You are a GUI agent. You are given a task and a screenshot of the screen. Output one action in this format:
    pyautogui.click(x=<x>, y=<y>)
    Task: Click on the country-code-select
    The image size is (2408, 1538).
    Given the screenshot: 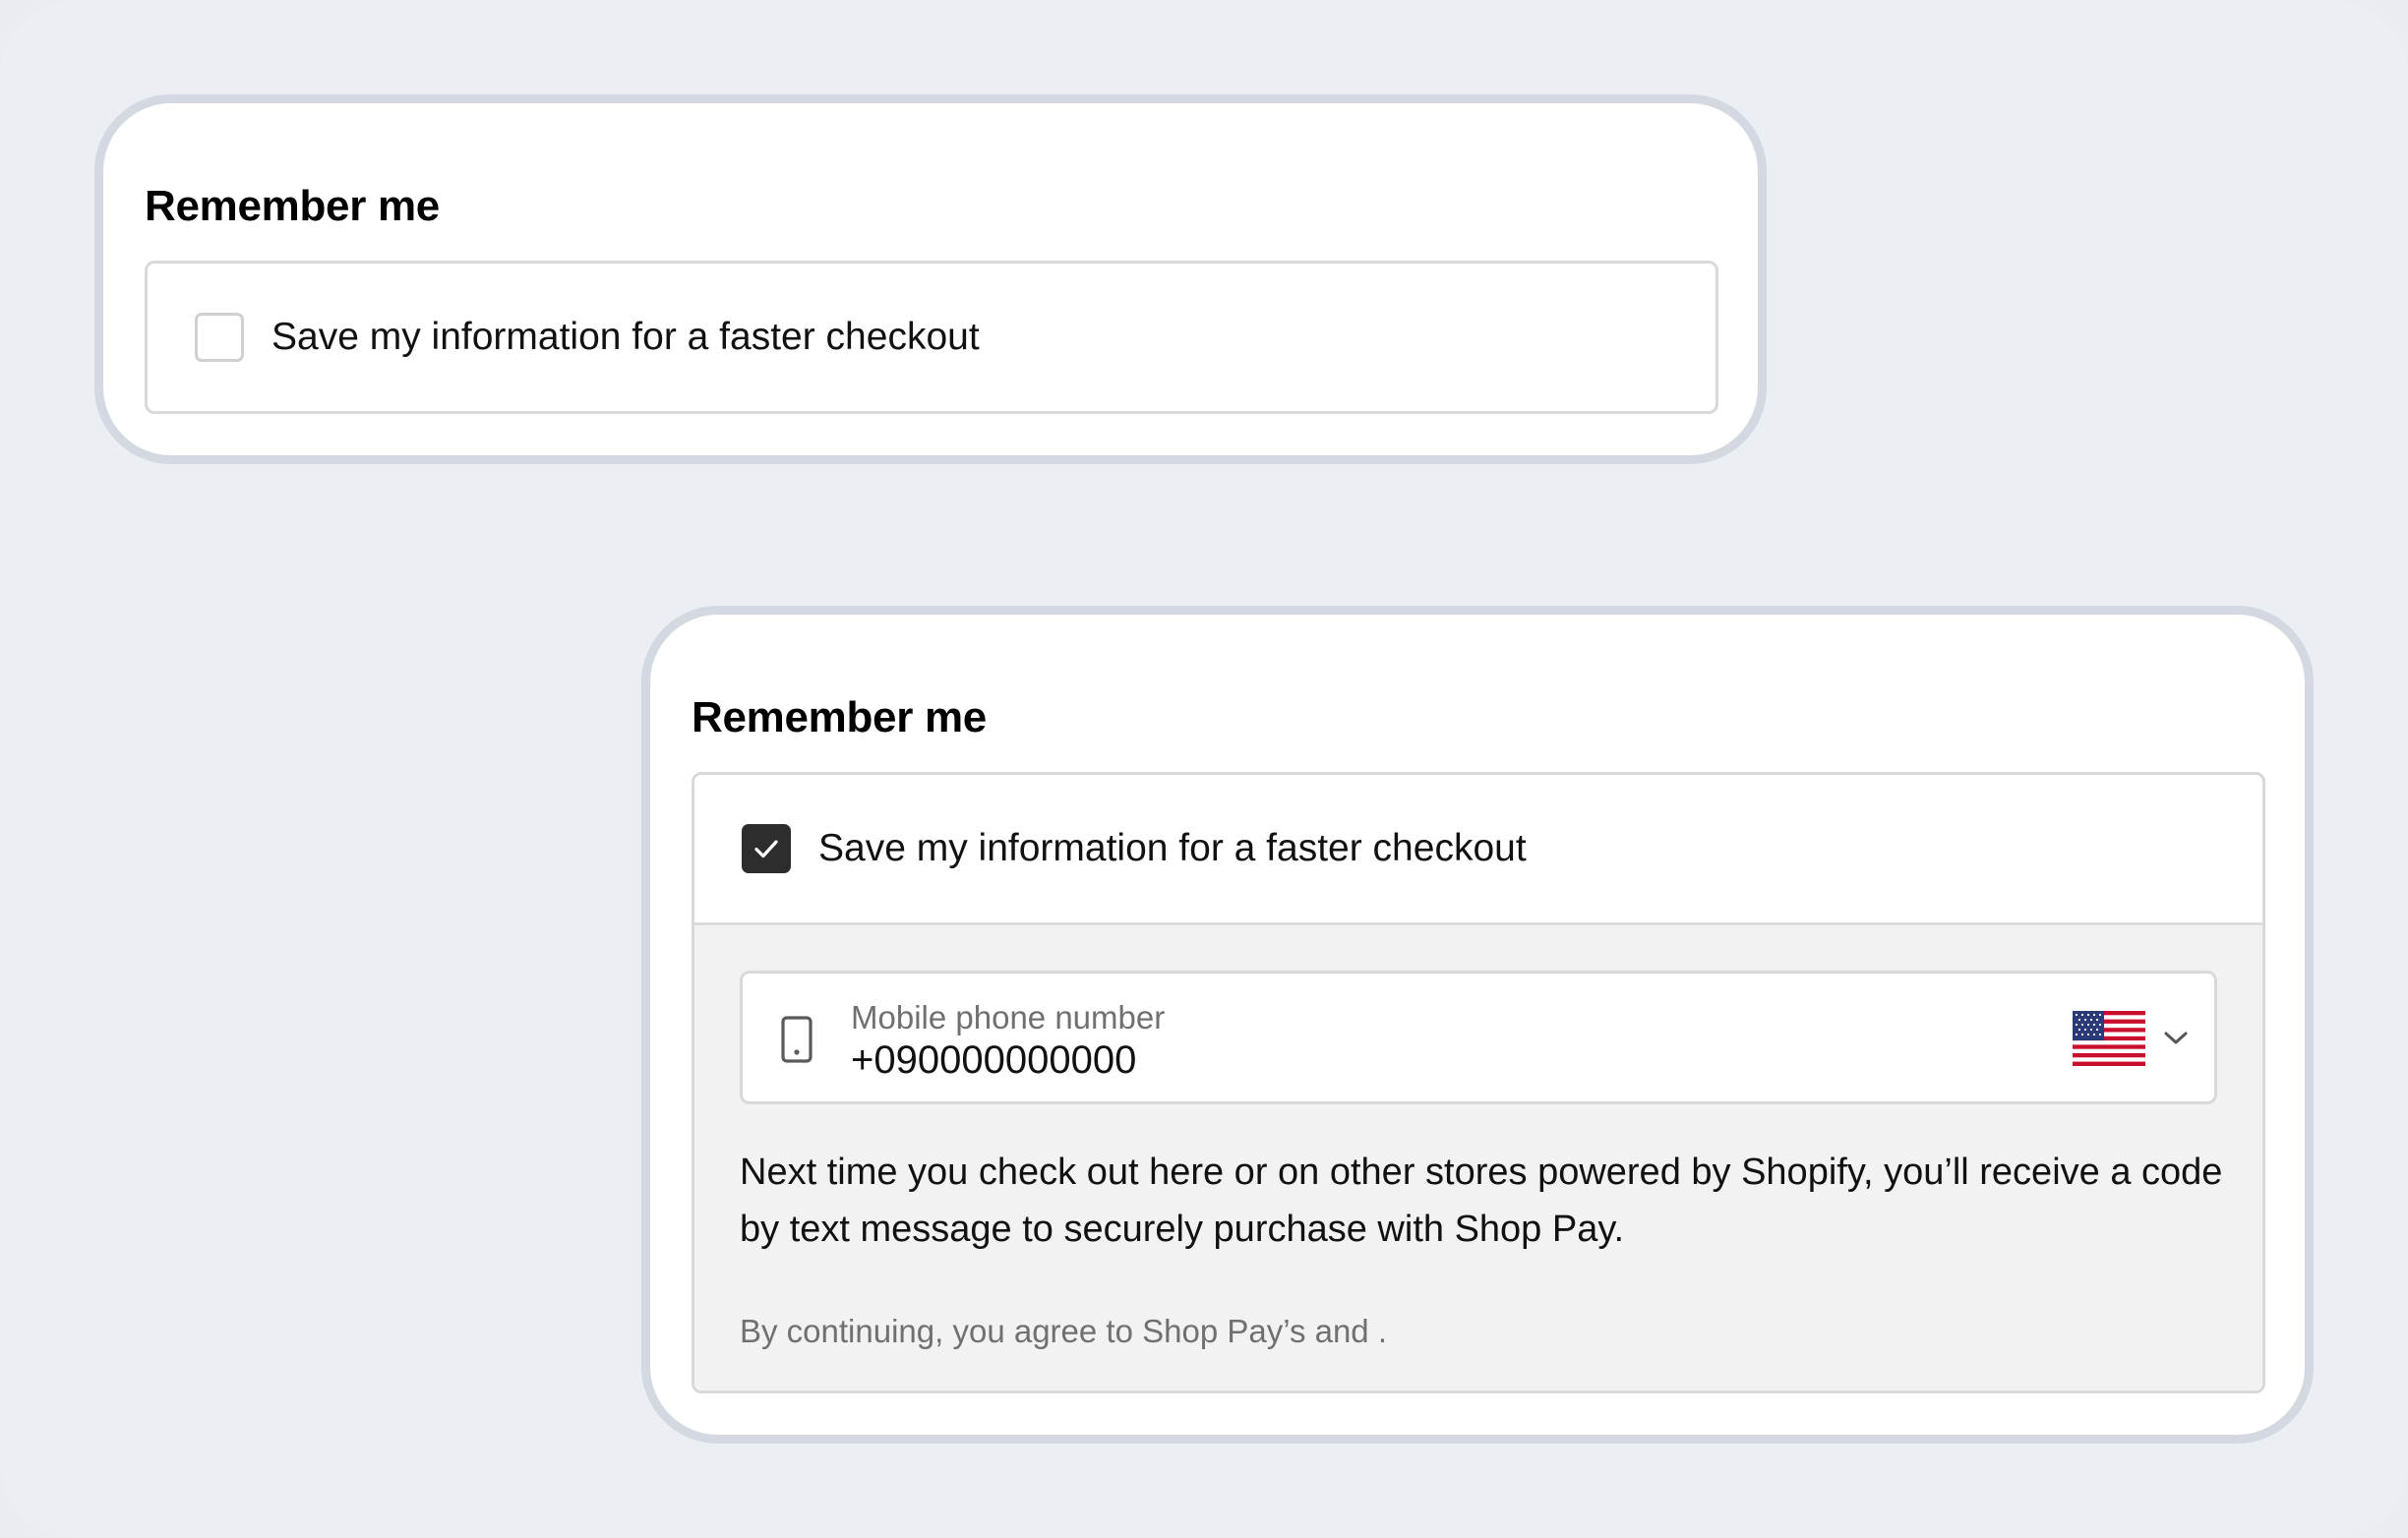 What is the action you would take?
    pyautogui.click(x=2131, y=1038)
    